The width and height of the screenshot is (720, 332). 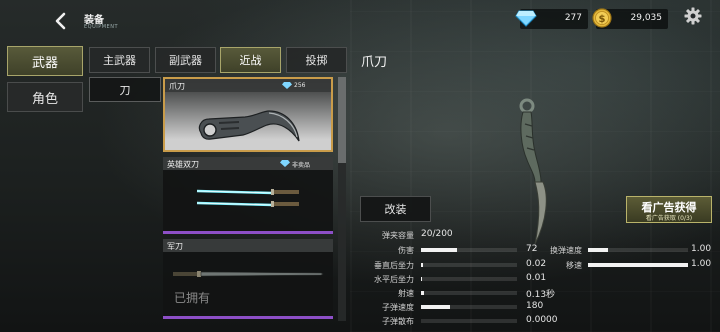 I want to click on karambit-image, so click(x=249, y=126).